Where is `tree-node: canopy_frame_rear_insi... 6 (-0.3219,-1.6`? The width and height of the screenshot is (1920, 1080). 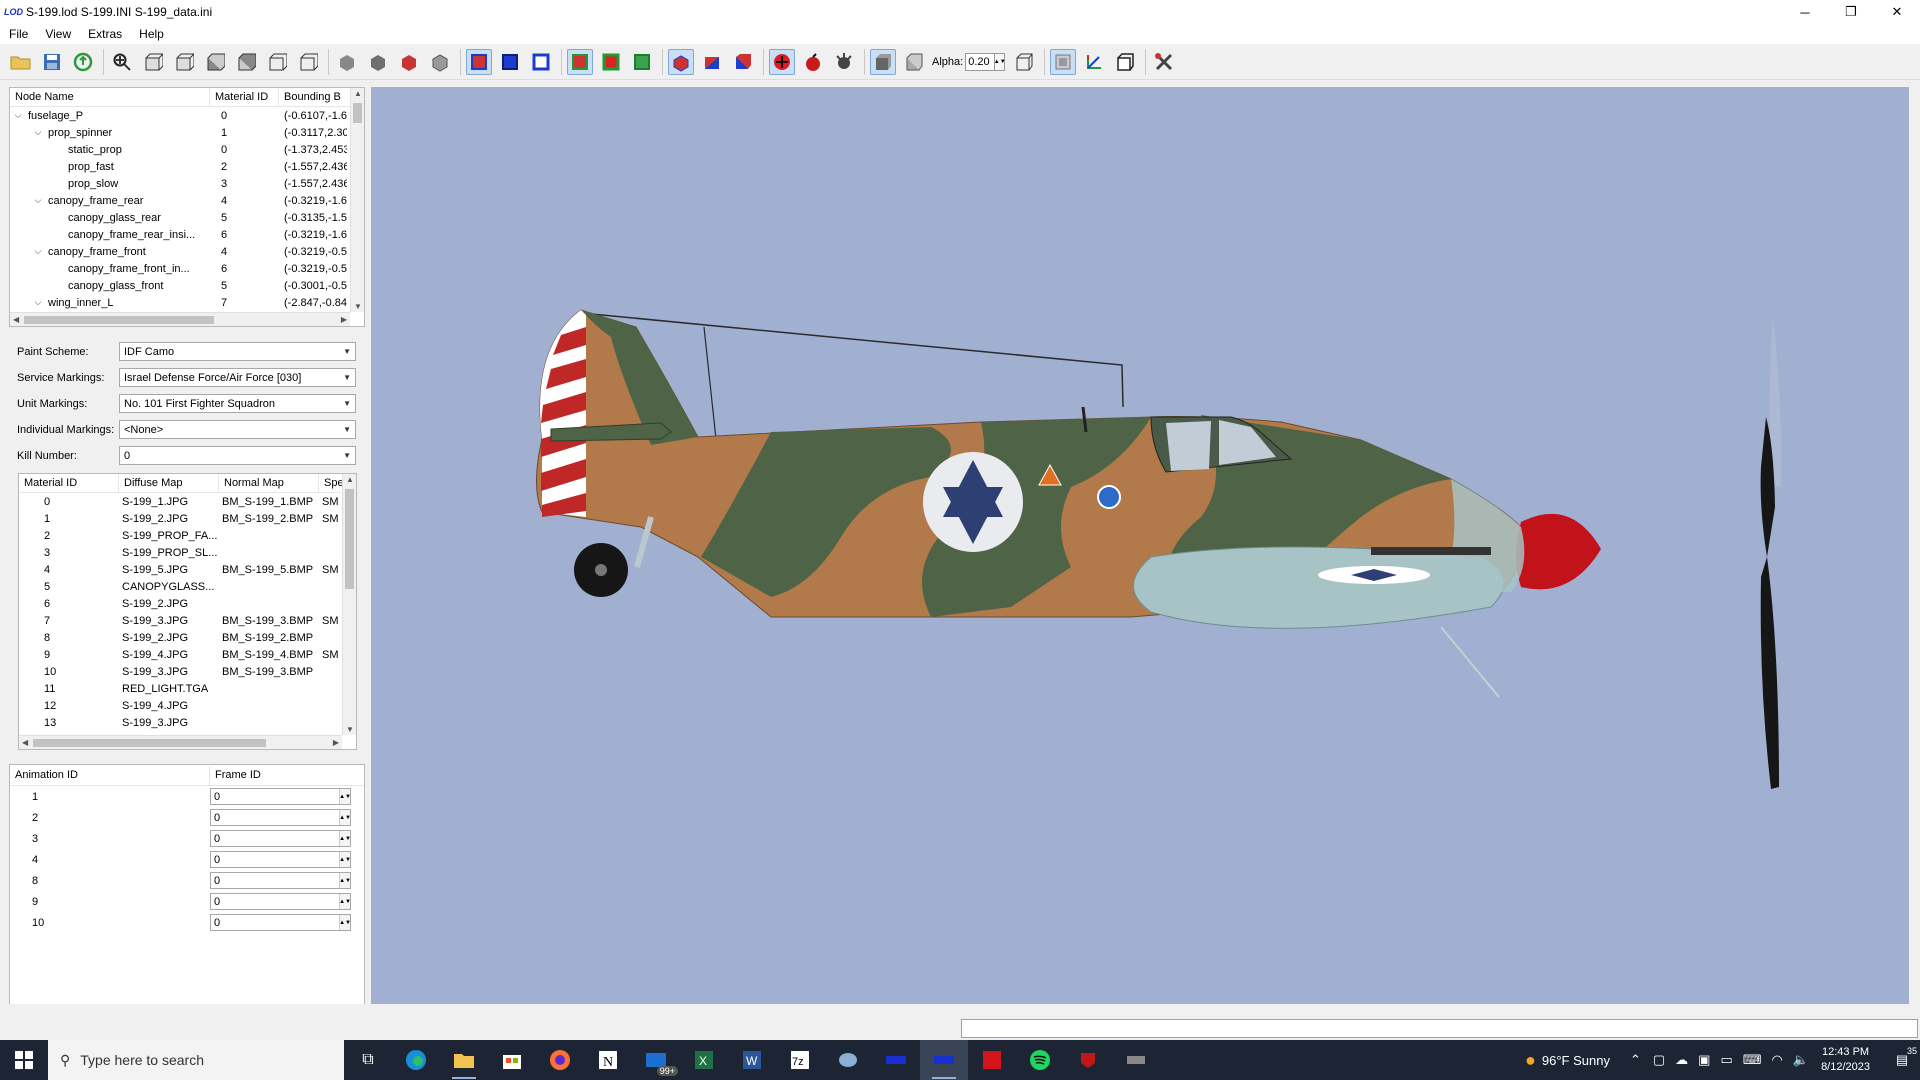
tree-node: canopy_frame_rear_insi... 6 (-0.3219,-1.6 is located at coordinates (187, 234).